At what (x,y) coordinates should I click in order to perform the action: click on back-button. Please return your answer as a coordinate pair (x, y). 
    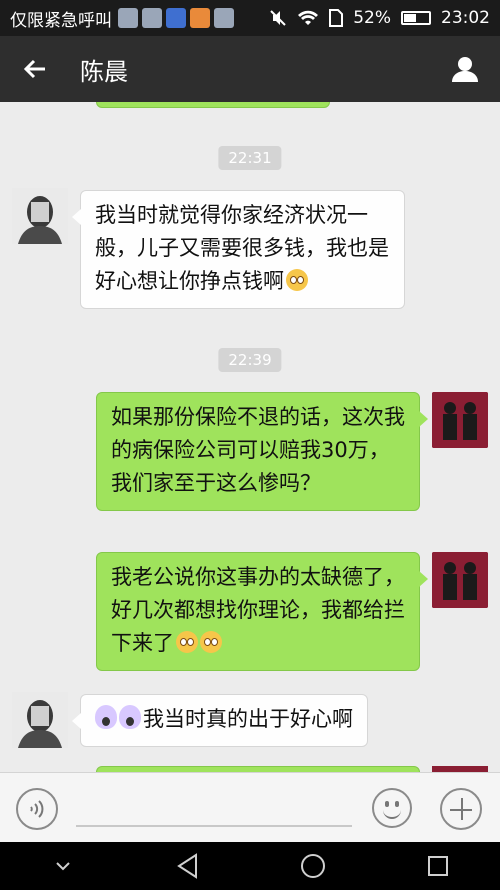
    Looking at the image, I should click on (35, 69).